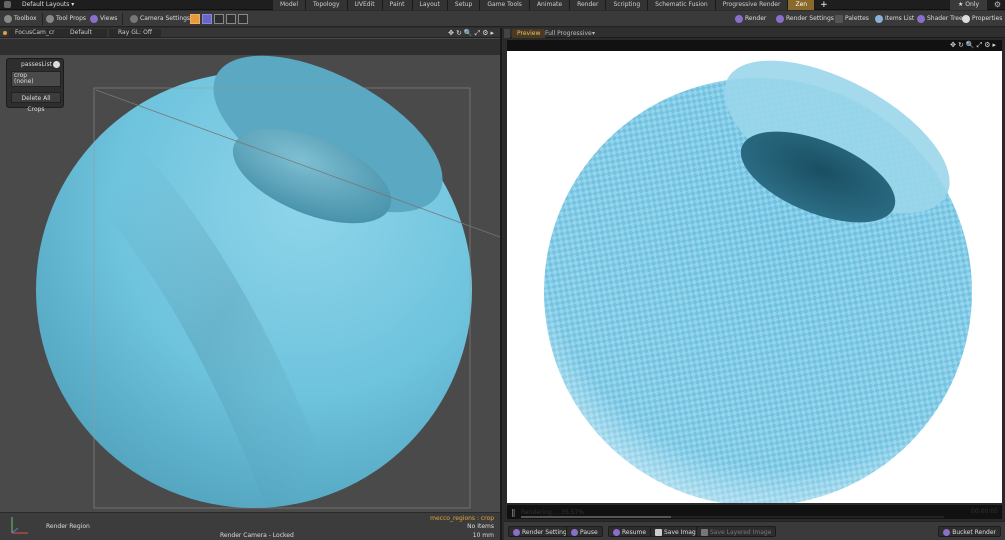  What do you see at coordinates (430, 5) in the screenshot?
I see `tab-layout: Layout` at bounding box center [430, 5].